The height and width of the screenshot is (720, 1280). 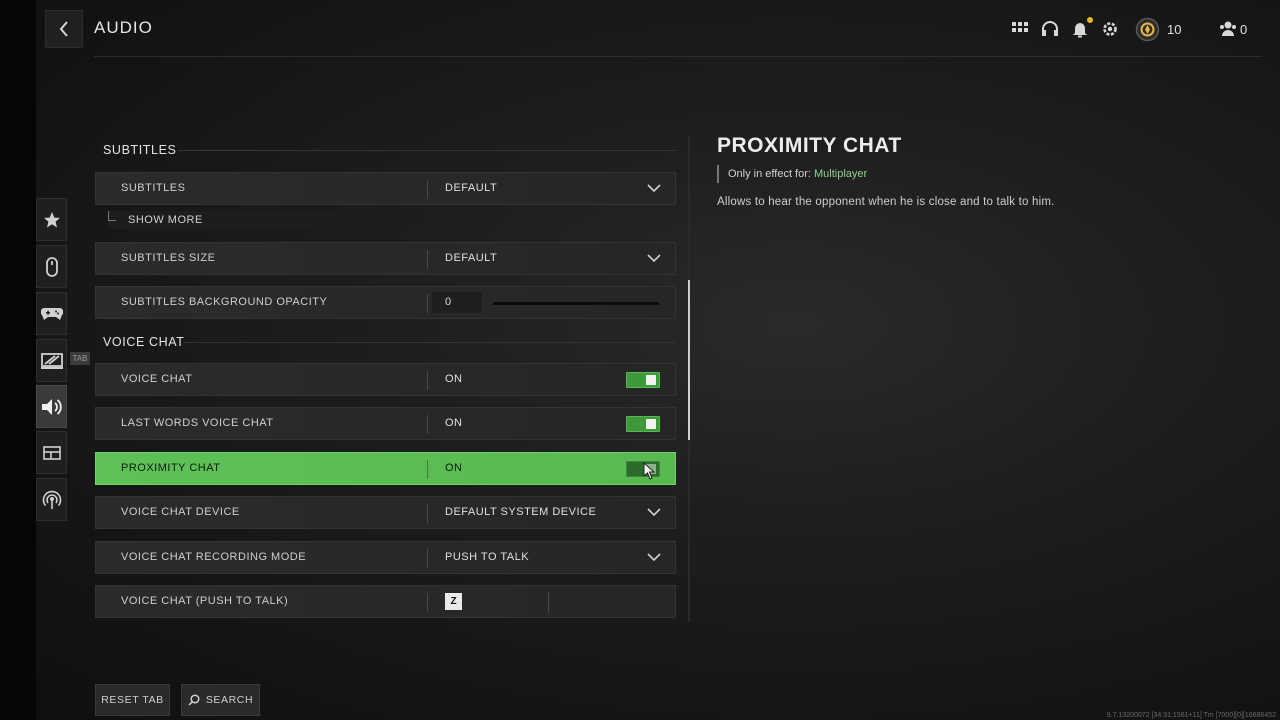 I want to click on header-divider, so click(x=678, y=56).